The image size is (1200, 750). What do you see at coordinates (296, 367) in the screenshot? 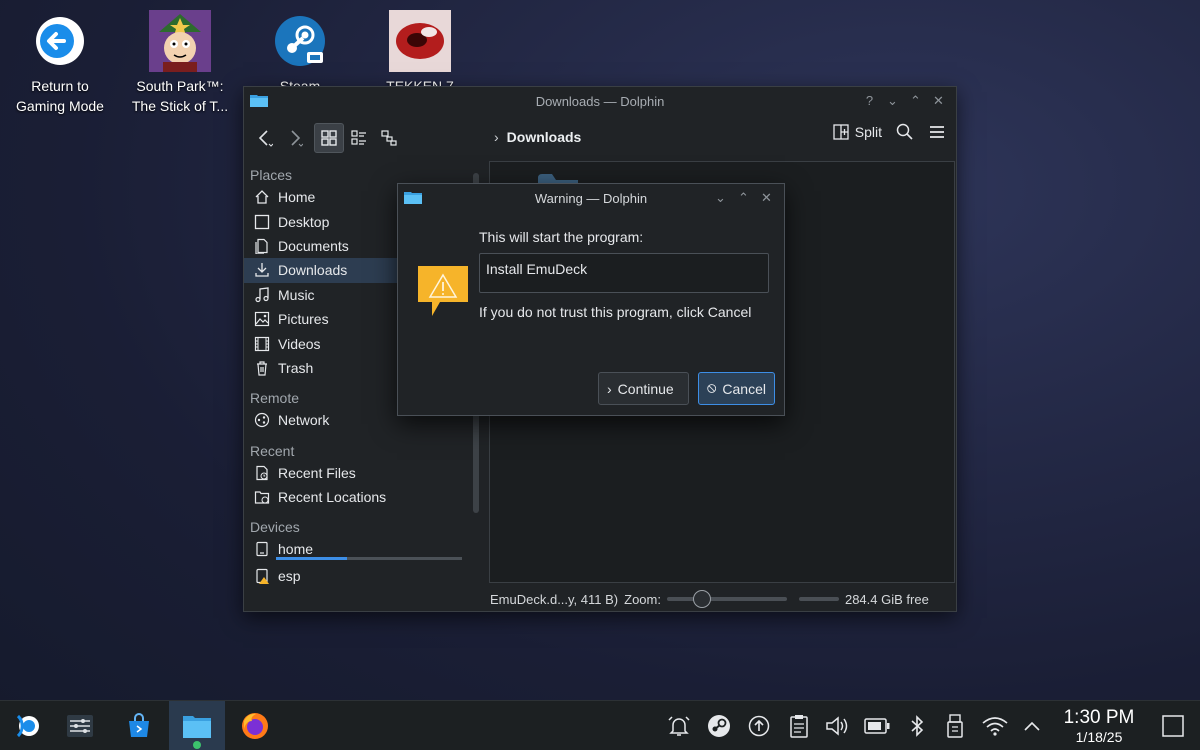
I see `sidebar-item-label: Trash` at bounding box center [296, 367].